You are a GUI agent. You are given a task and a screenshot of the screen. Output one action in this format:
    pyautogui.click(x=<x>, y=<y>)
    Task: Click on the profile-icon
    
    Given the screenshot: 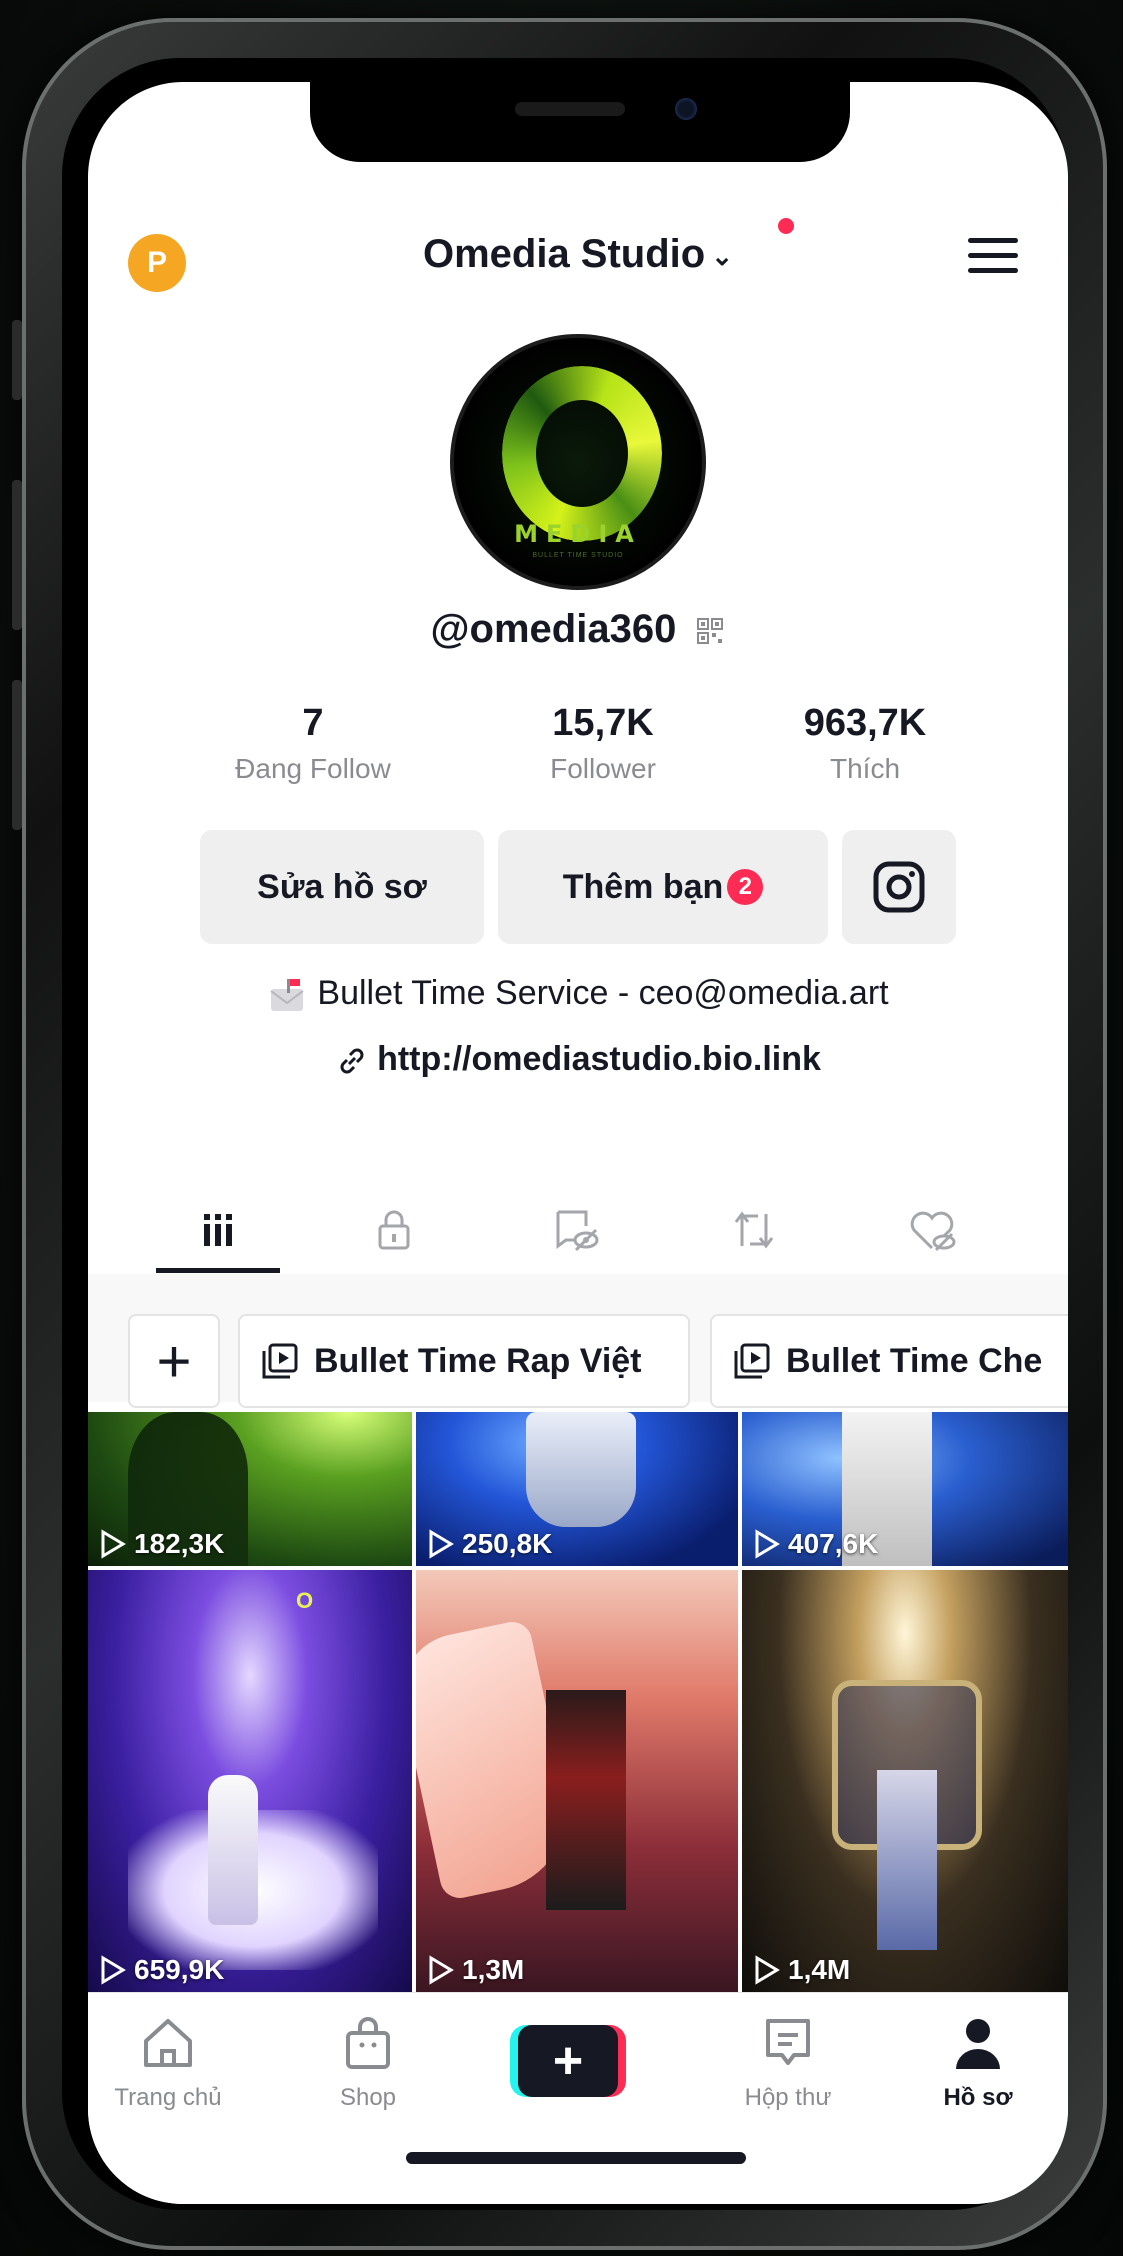 What is the action you would take?
    pyautogui.click(x=978, y=2044)
    